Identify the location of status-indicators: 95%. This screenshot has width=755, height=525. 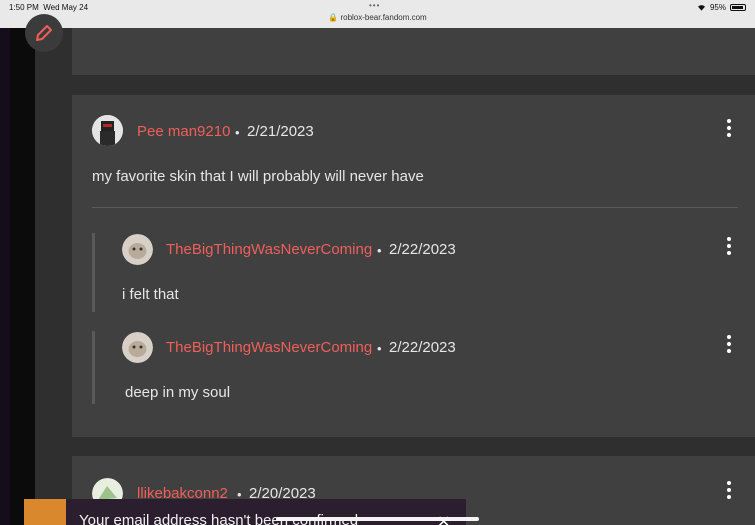
(721, 7).